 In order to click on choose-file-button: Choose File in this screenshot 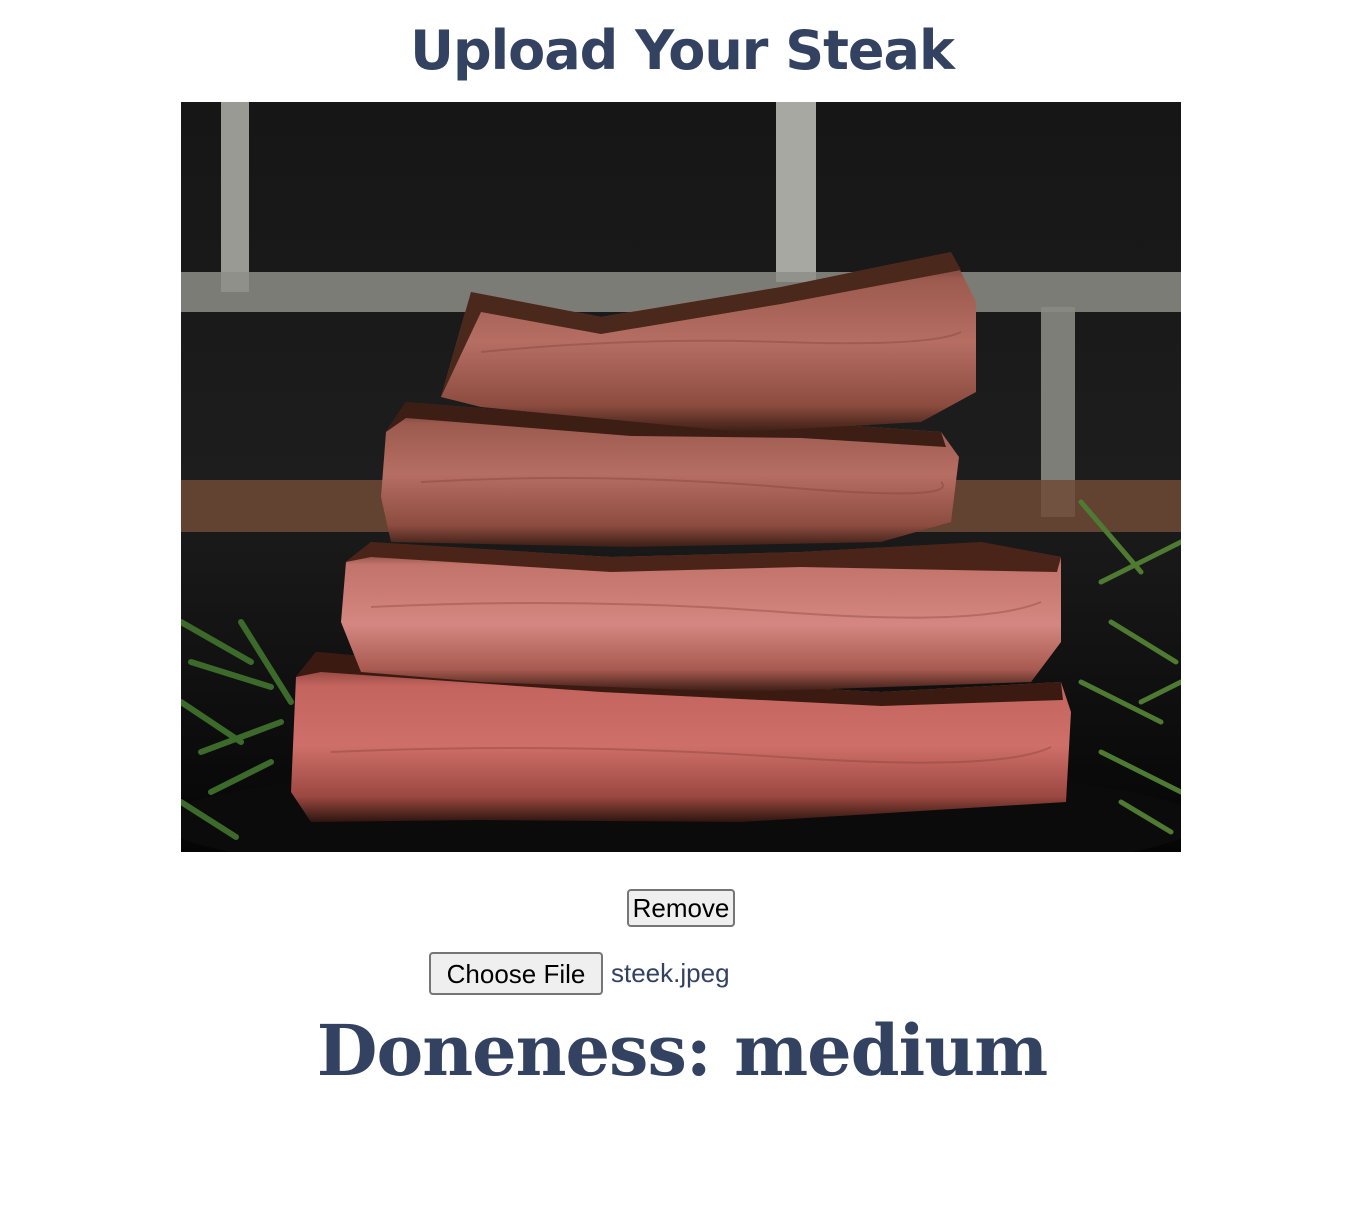, I will do `click(516, 973)`.